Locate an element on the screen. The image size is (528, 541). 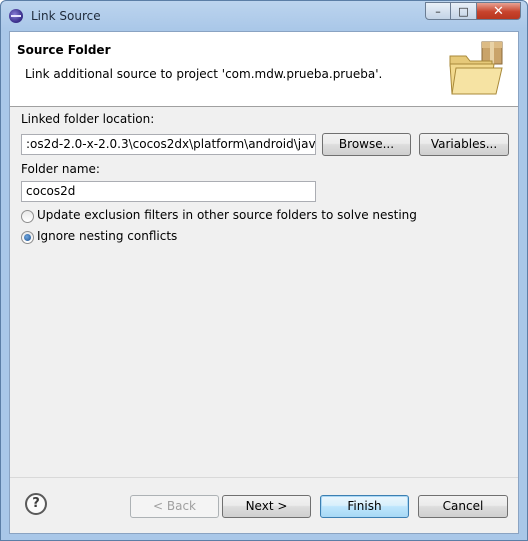
page-title: Source Folder is located at coordinates (64, 50).